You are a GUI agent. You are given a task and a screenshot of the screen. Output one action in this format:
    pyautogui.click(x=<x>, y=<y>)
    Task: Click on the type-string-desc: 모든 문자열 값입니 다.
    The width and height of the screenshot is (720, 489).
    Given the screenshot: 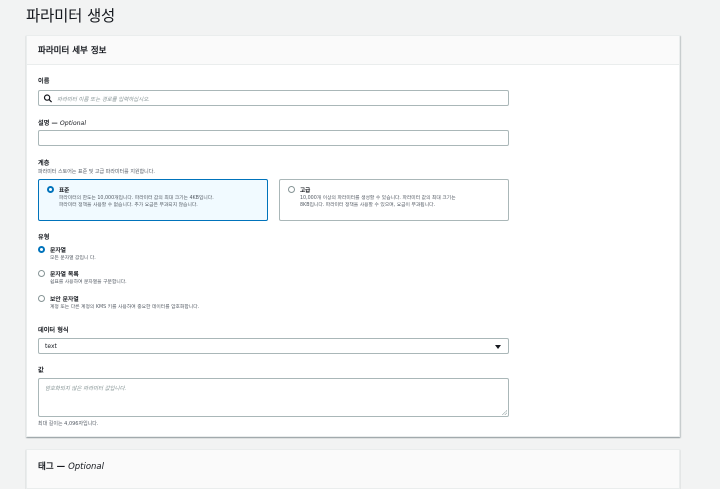 What is the action you would take?
    pyautogui.click(x=73, y=258)
    